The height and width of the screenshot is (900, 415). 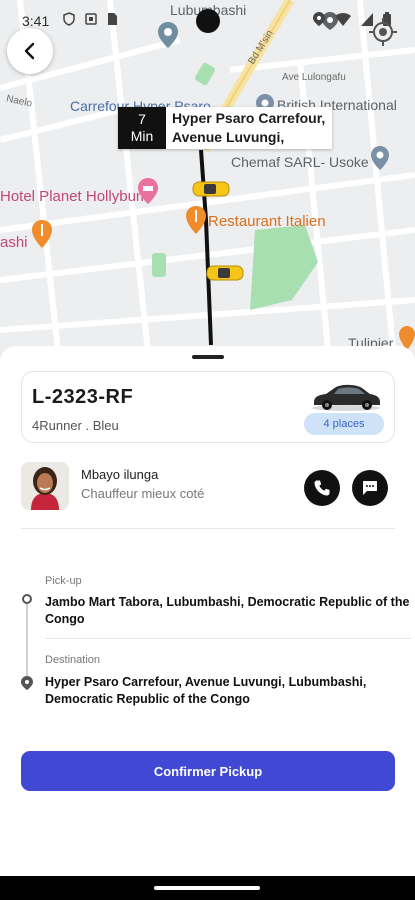 What do you see at coordinates (45, 486) in the screenshot?
I see `driver-avatar` at bounding box center [45, 486].